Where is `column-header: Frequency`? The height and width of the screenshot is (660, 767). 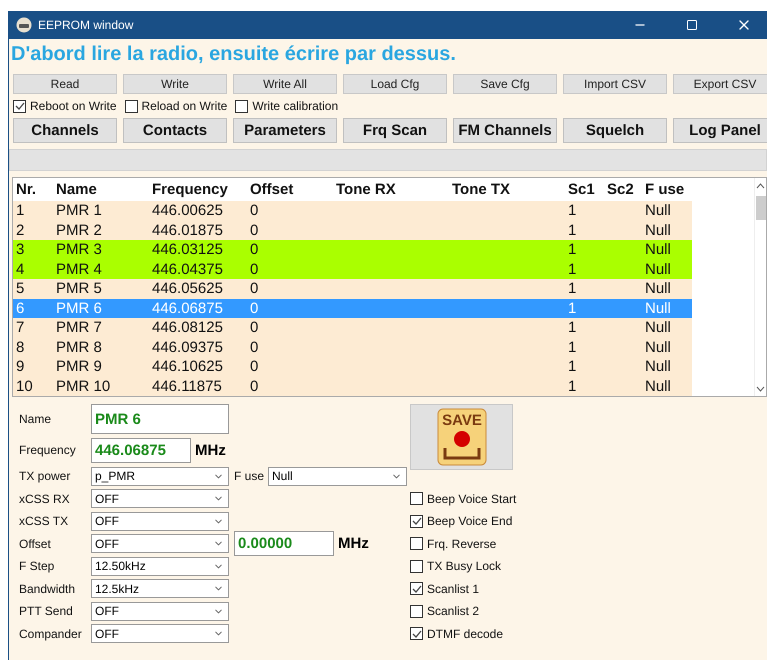 column-header: Frequency is located at coordinates (190, 189).